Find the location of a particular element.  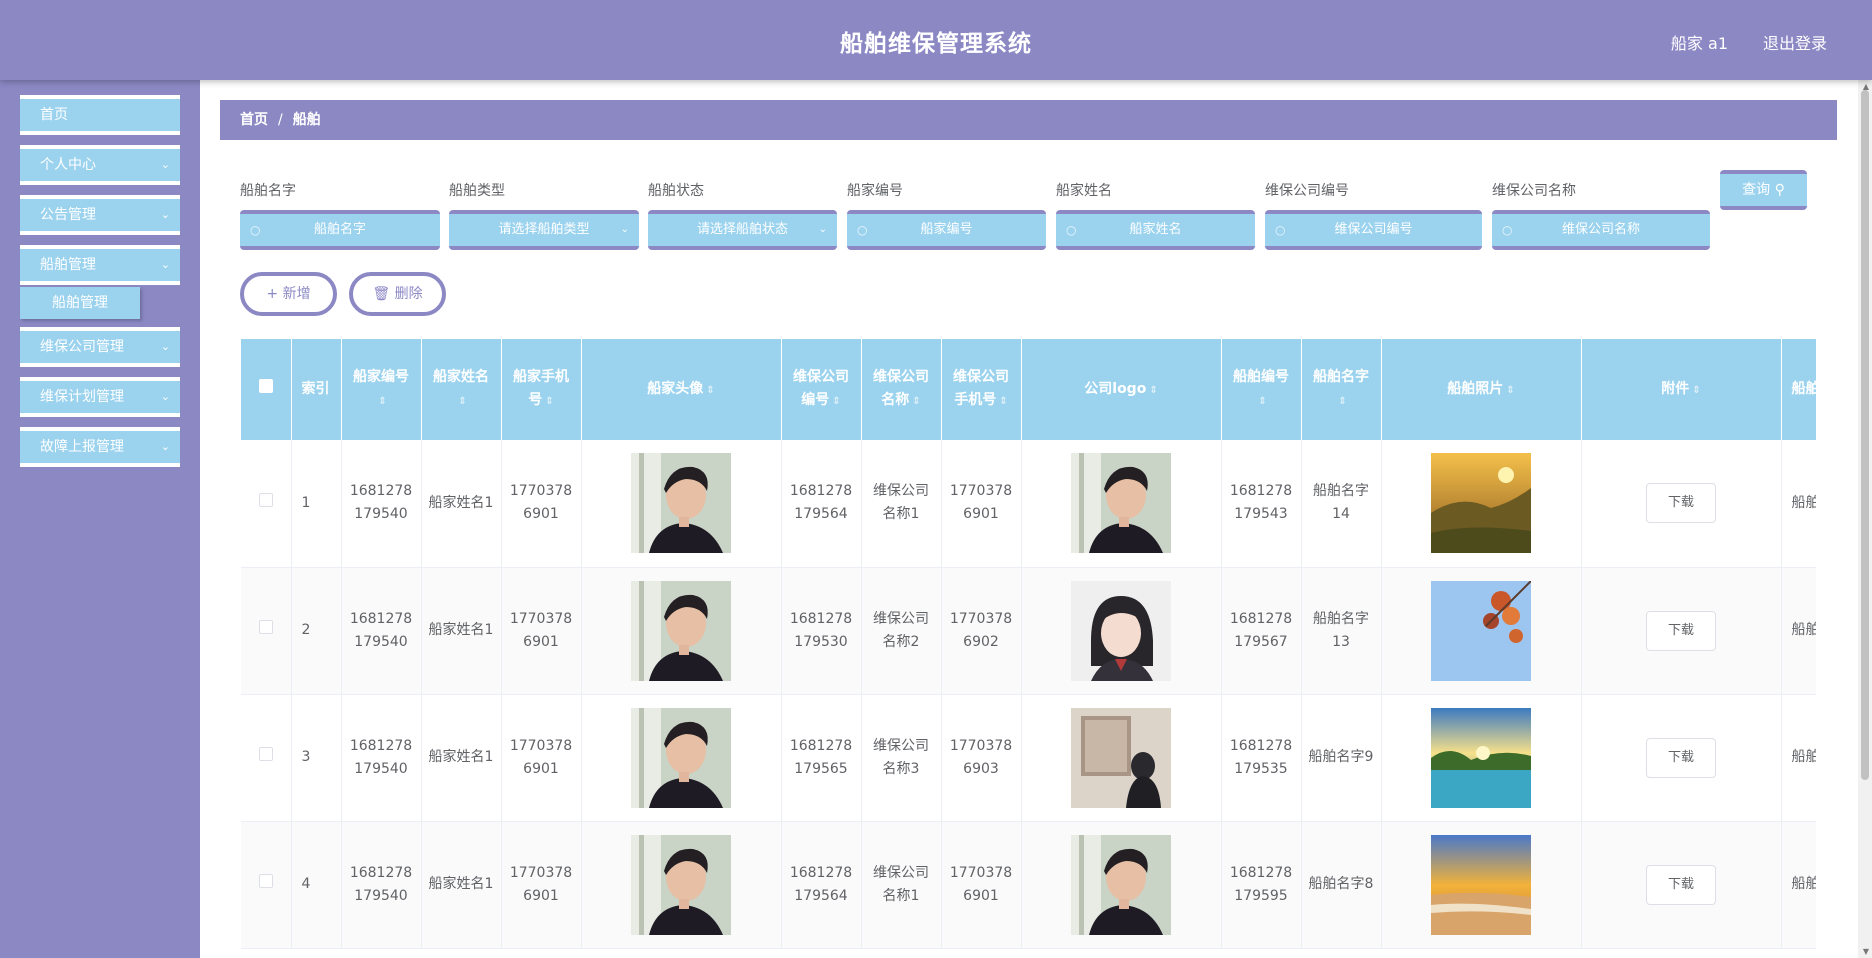

chevron-up-icon: ⌄ is located at coordinates (165, 264).